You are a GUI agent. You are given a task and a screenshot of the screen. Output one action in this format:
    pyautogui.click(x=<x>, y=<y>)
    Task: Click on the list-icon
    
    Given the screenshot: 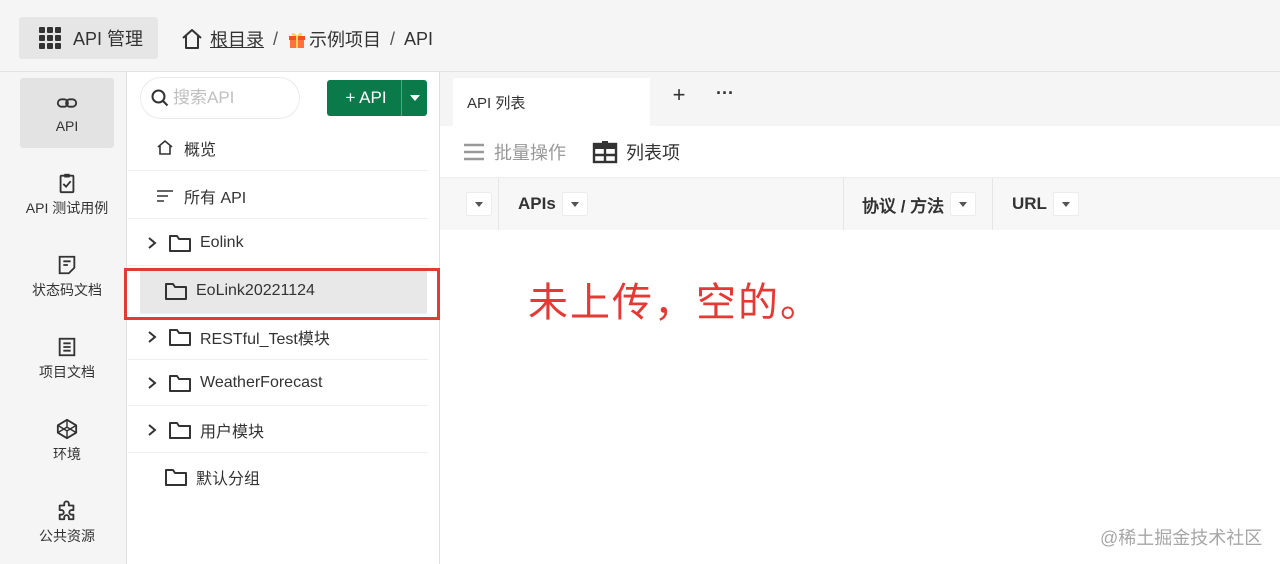 What is the action you would take?
    pyautogui.click(x=165, y=195)
    